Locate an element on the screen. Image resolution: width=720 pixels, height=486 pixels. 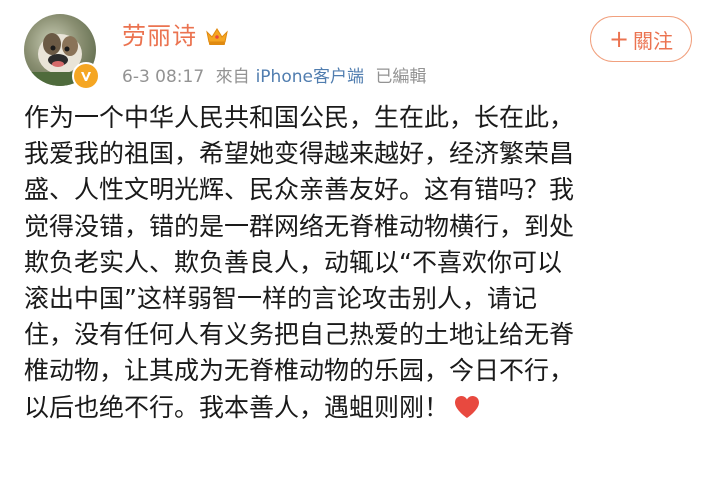
follow-button: + 關注 is located at coordinates (641, 39).